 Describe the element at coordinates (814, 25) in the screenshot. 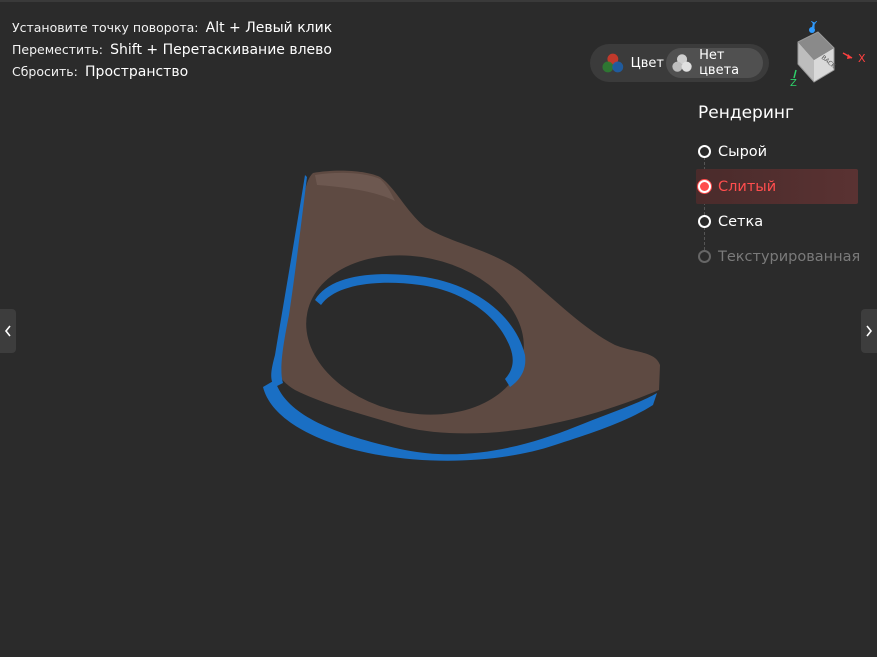

I see `axis-y-label: Y` at that location.